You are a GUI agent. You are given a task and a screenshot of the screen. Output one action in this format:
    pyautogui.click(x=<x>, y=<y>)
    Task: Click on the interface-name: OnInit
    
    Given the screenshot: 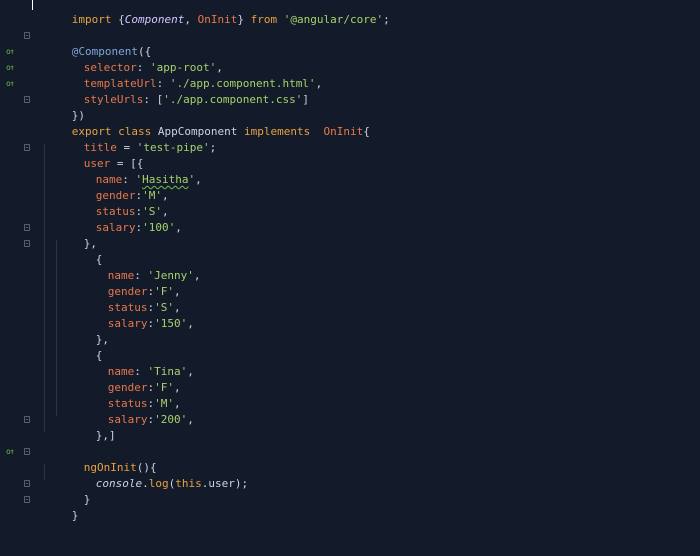 What is the action you would take?
    pyautogui.click(x=217, y=19)
    